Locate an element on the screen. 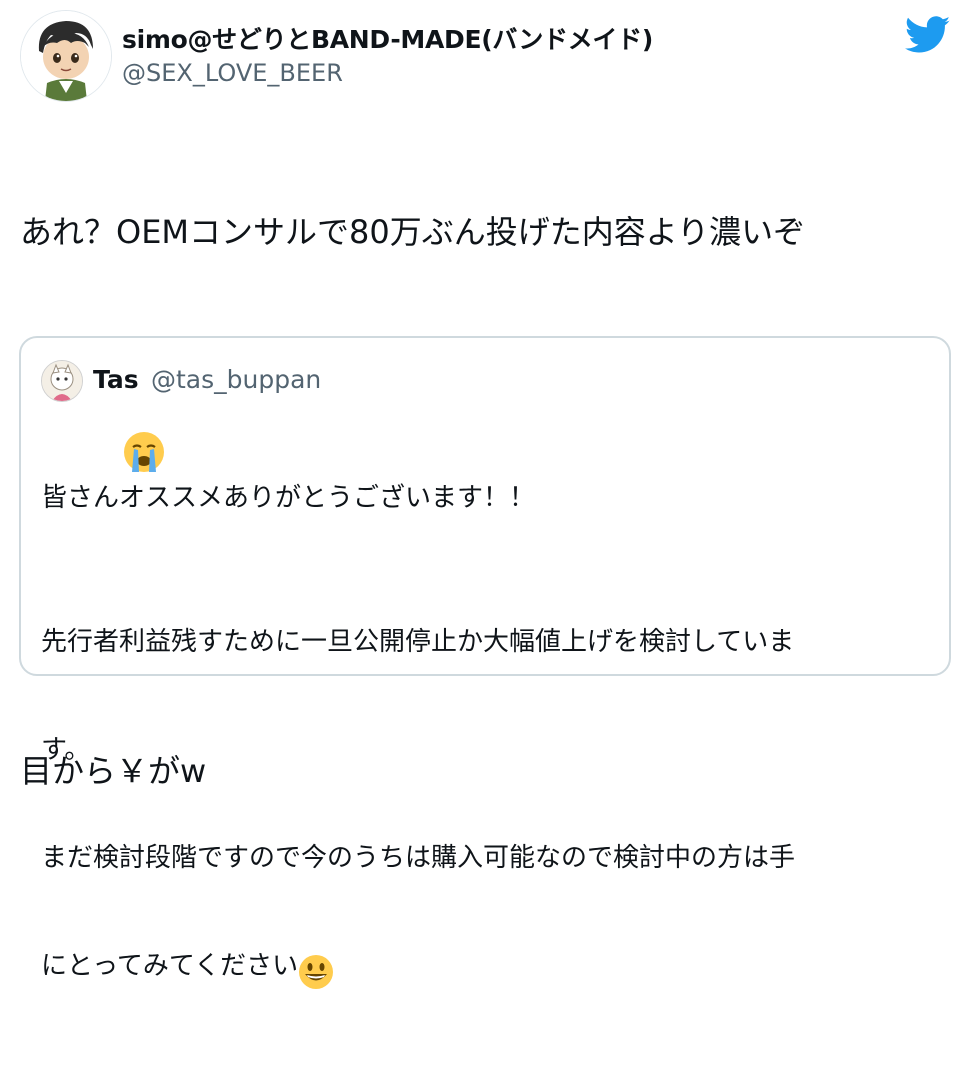 The height and width of the screenshot is (1066, 970). author-display-name: simo@せどりとBAND-MADE(バンドメイド) is located at coordinates (387, 38).